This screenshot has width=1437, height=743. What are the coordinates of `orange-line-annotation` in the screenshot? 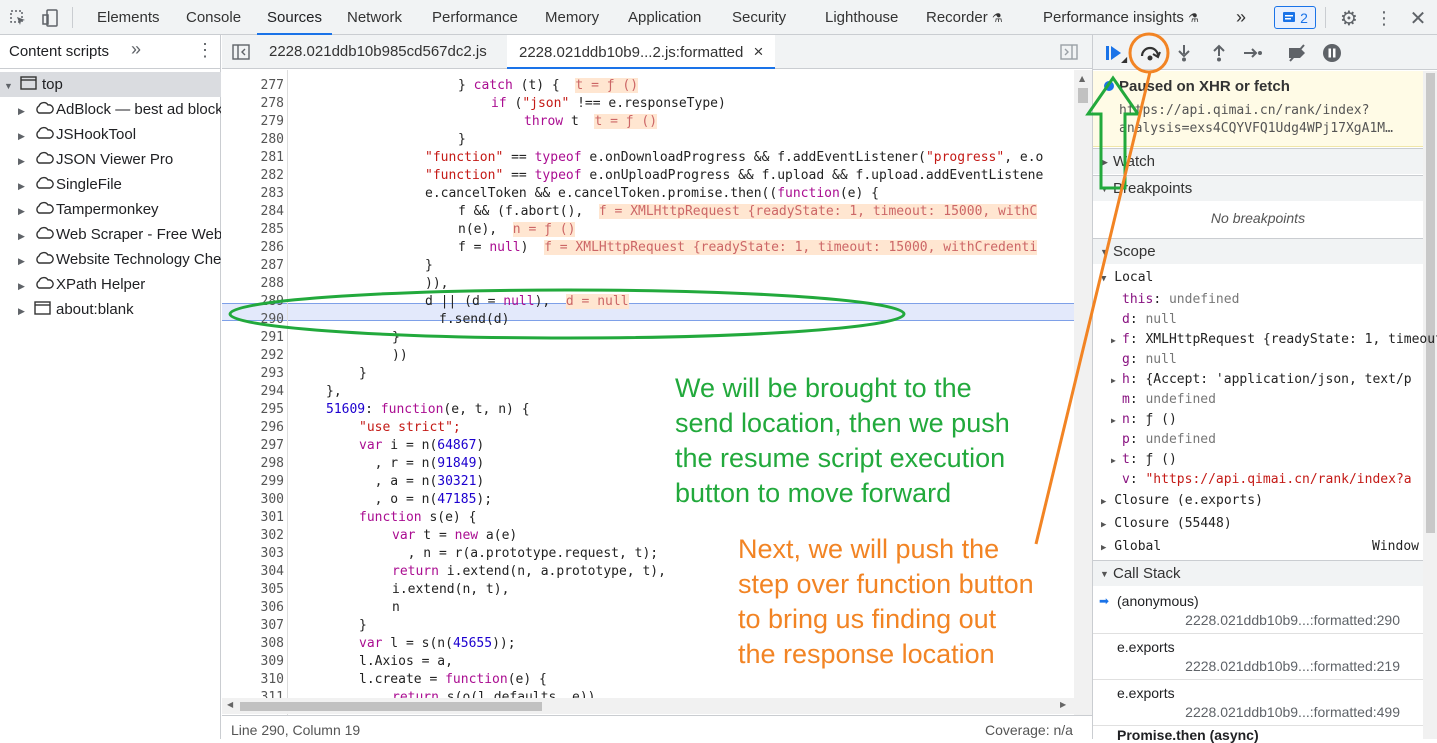 It's located at (1093, 308).